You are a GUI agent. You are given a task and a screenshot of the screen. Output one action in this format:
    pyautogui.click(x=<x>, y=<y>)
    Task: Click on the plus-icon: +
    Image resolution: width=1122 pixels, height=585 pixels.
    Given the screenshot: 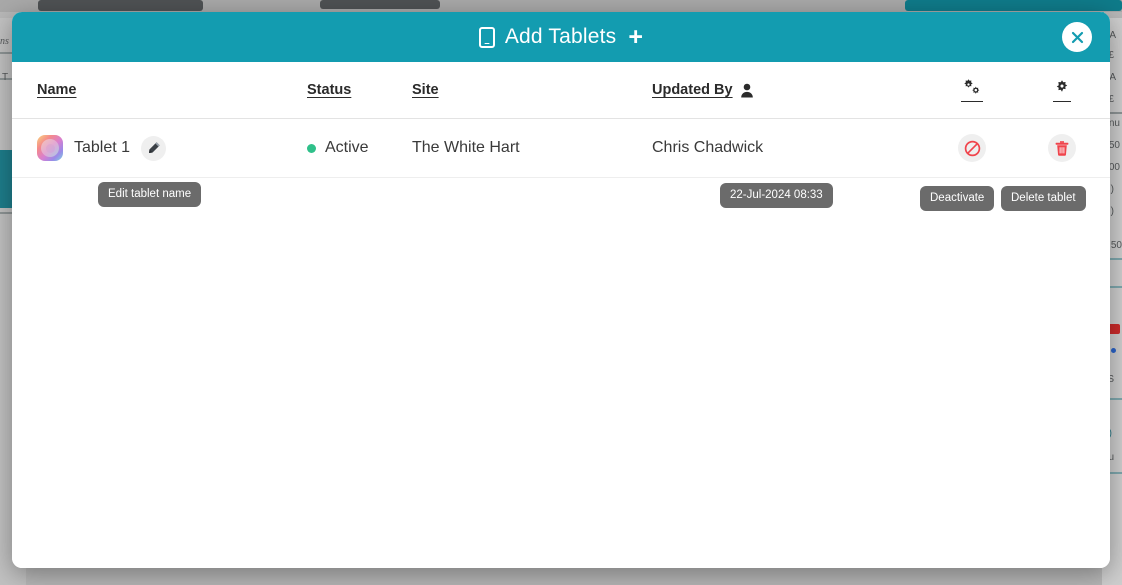 What is the action you would take?
    pyautogui.click(x=636, y=36)
    